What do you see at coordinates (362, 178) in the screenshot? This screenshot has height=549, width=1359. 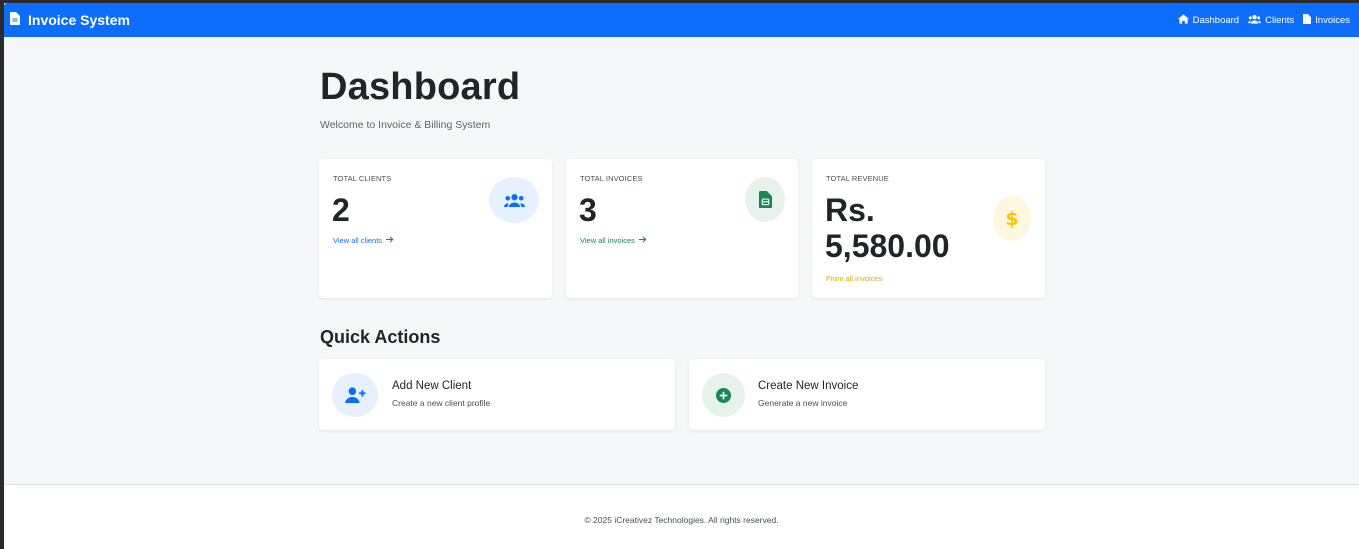 I see `stat-label: TOTAL CLIENTS` at bounding box center [362, 178].